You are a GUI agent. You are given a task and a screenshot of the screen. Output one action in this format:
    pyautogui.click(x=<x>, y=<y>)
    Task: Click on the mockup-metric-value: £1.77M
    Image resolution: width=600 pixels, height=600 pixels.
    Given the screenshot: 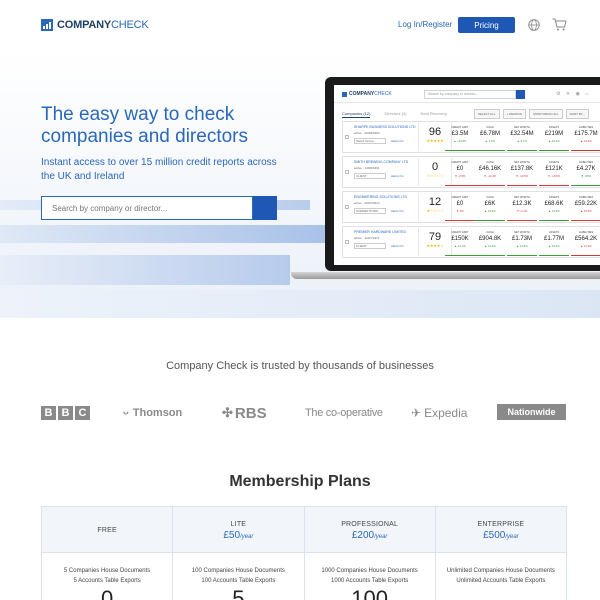 What is the action you would take?
    pyautogui.click(x=553, y=239)
    